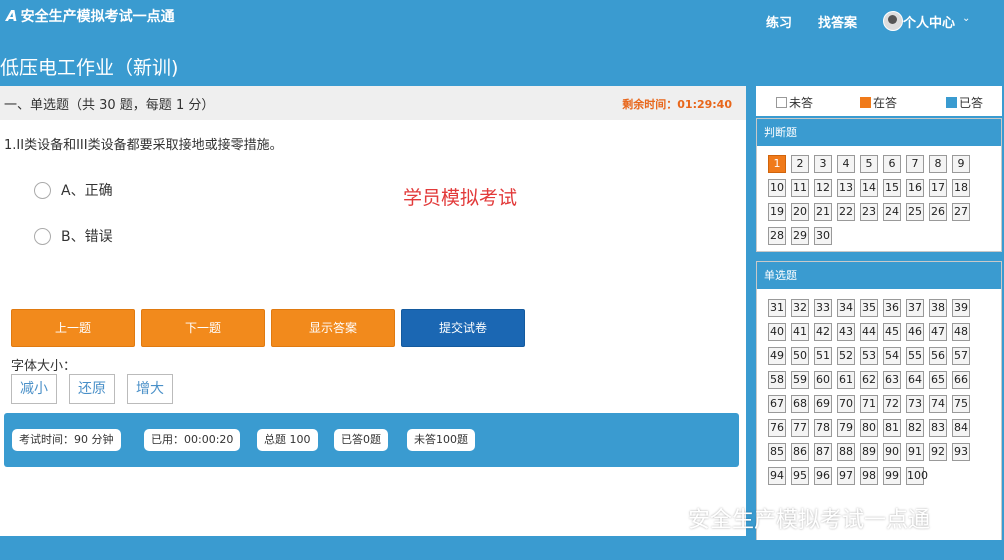  Describe the element at coordinates (823, 188) in the screenshot. I see `question-number-cell: 12` at that location.